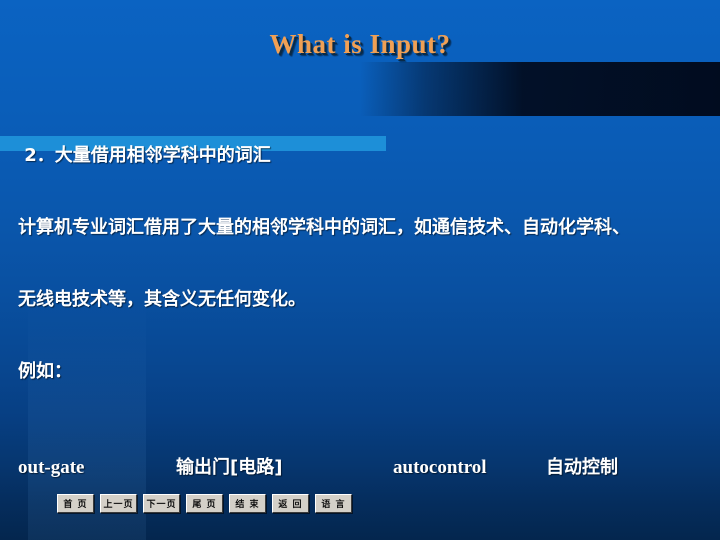 The width and height of the screenshot is (720, 540). I want to click on nav-button-first-page: 首 页, so click(75, 503).